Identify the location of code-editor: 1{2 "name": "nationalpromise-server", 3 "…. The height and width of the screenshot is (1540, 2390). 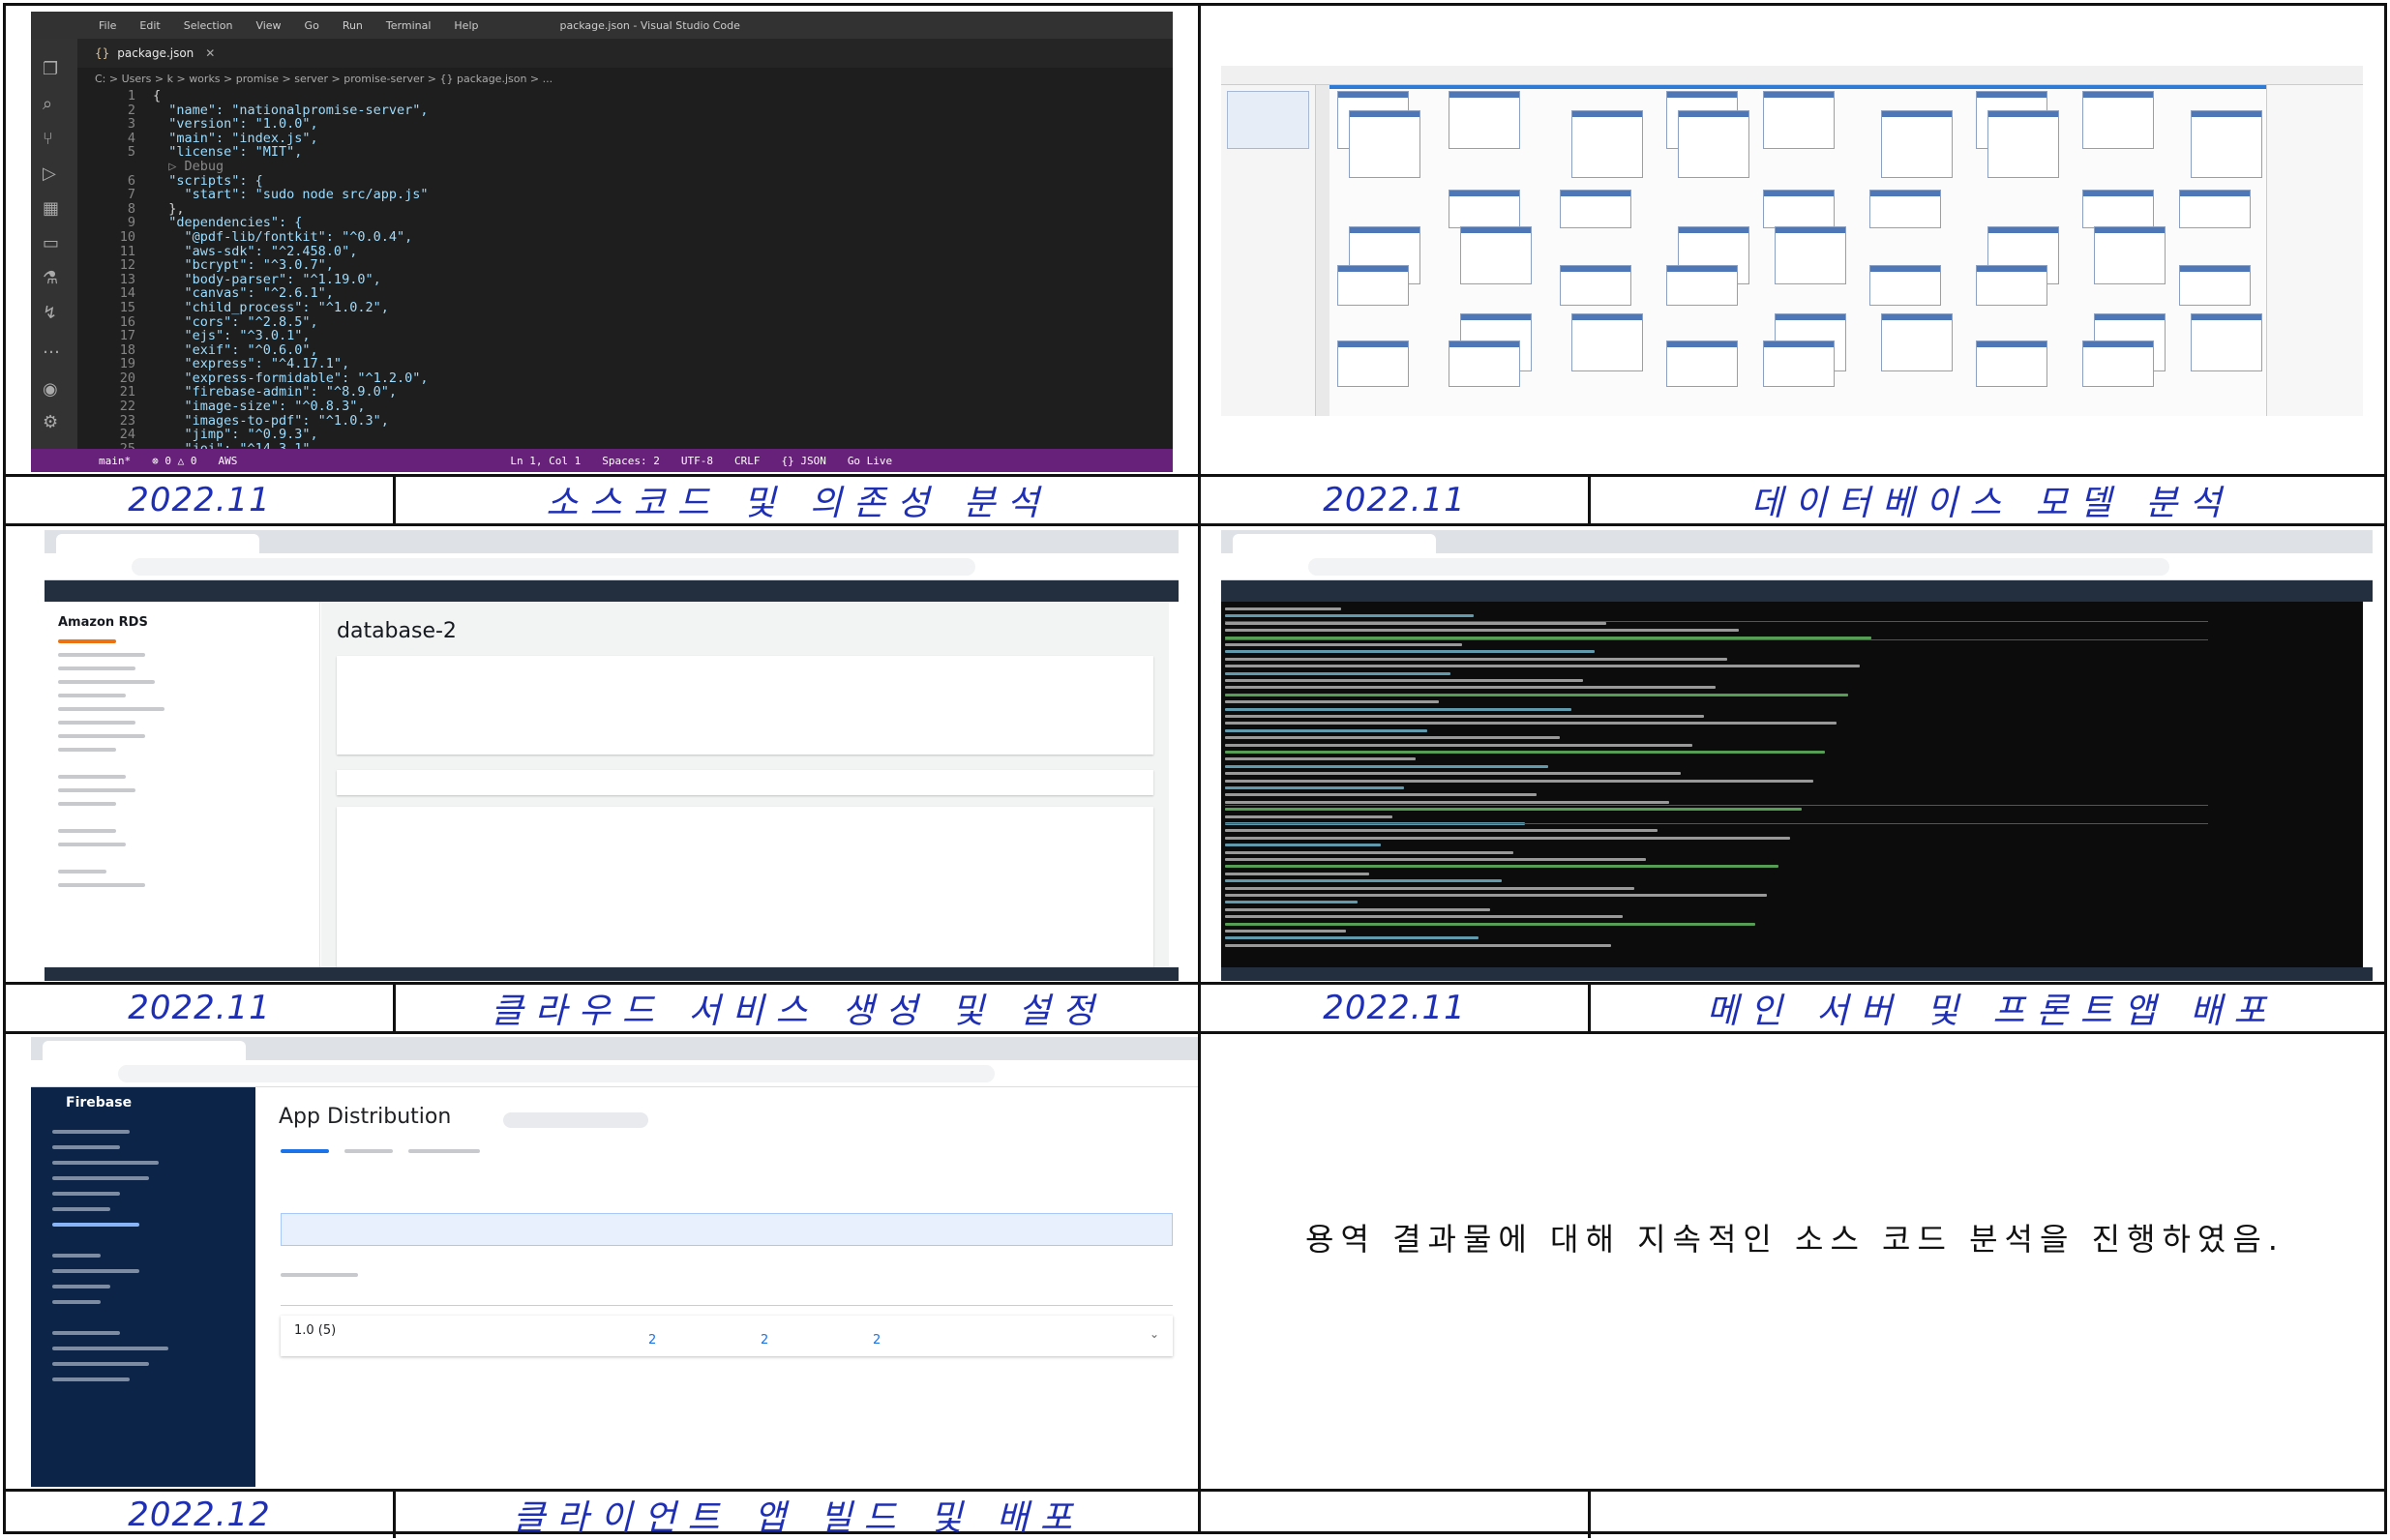
(625, 280).